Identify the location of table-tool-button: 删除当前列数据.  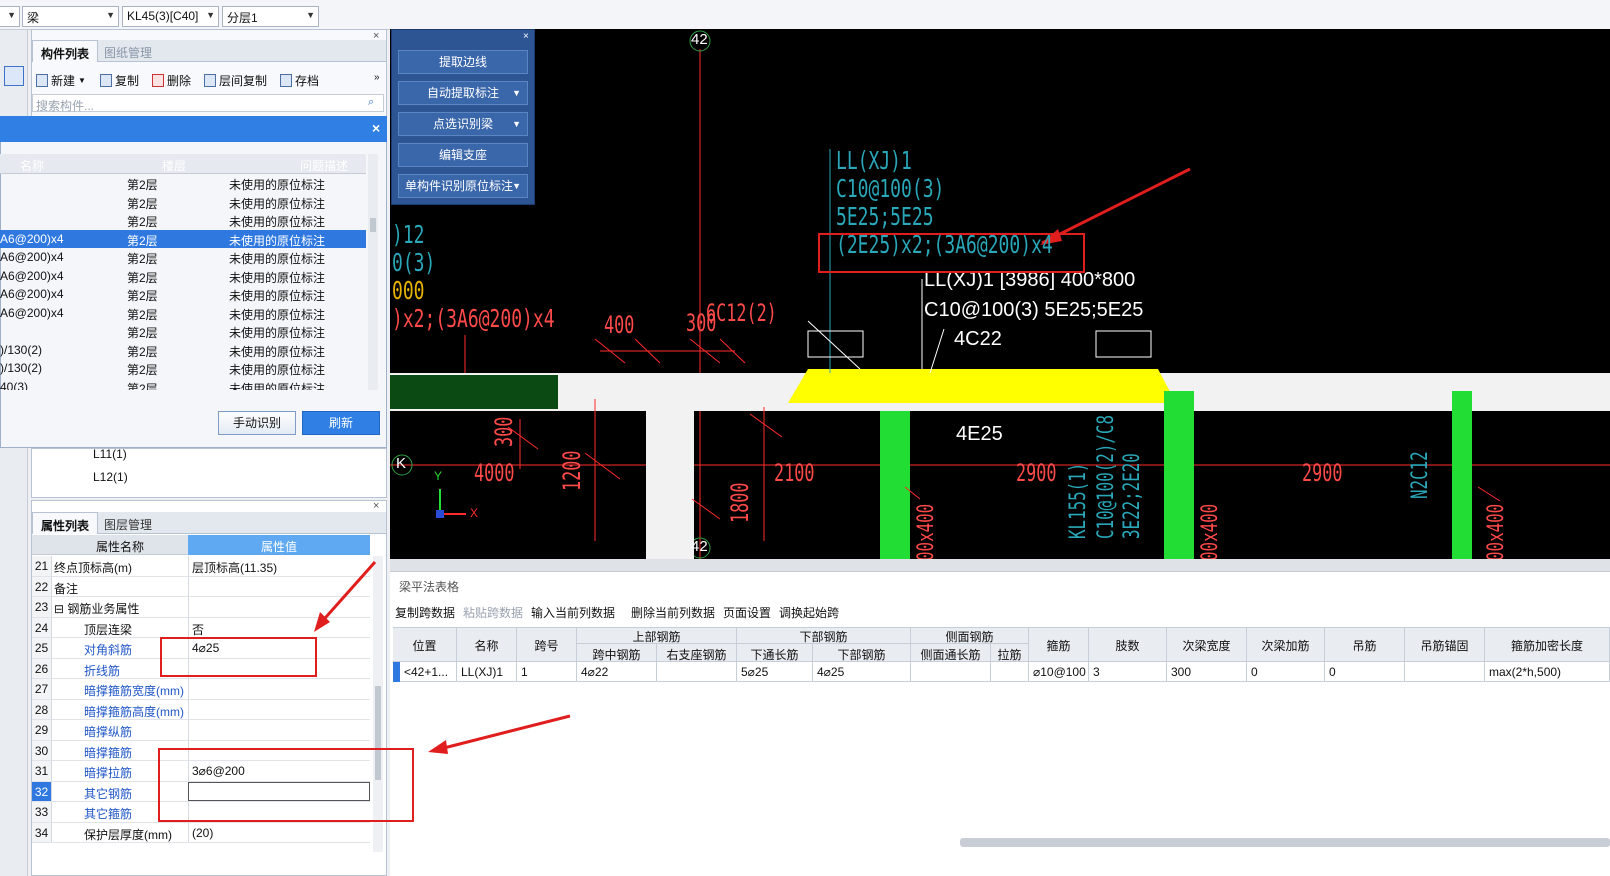
(673, 612).